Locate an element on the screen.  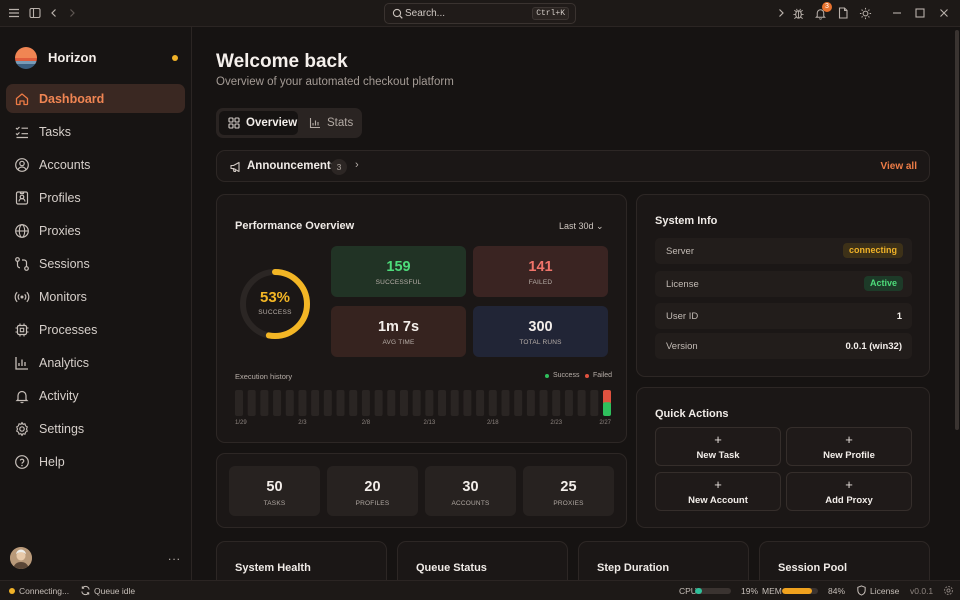
sidebar-item-profiles: Profiles is located at coordinates (95, 197).